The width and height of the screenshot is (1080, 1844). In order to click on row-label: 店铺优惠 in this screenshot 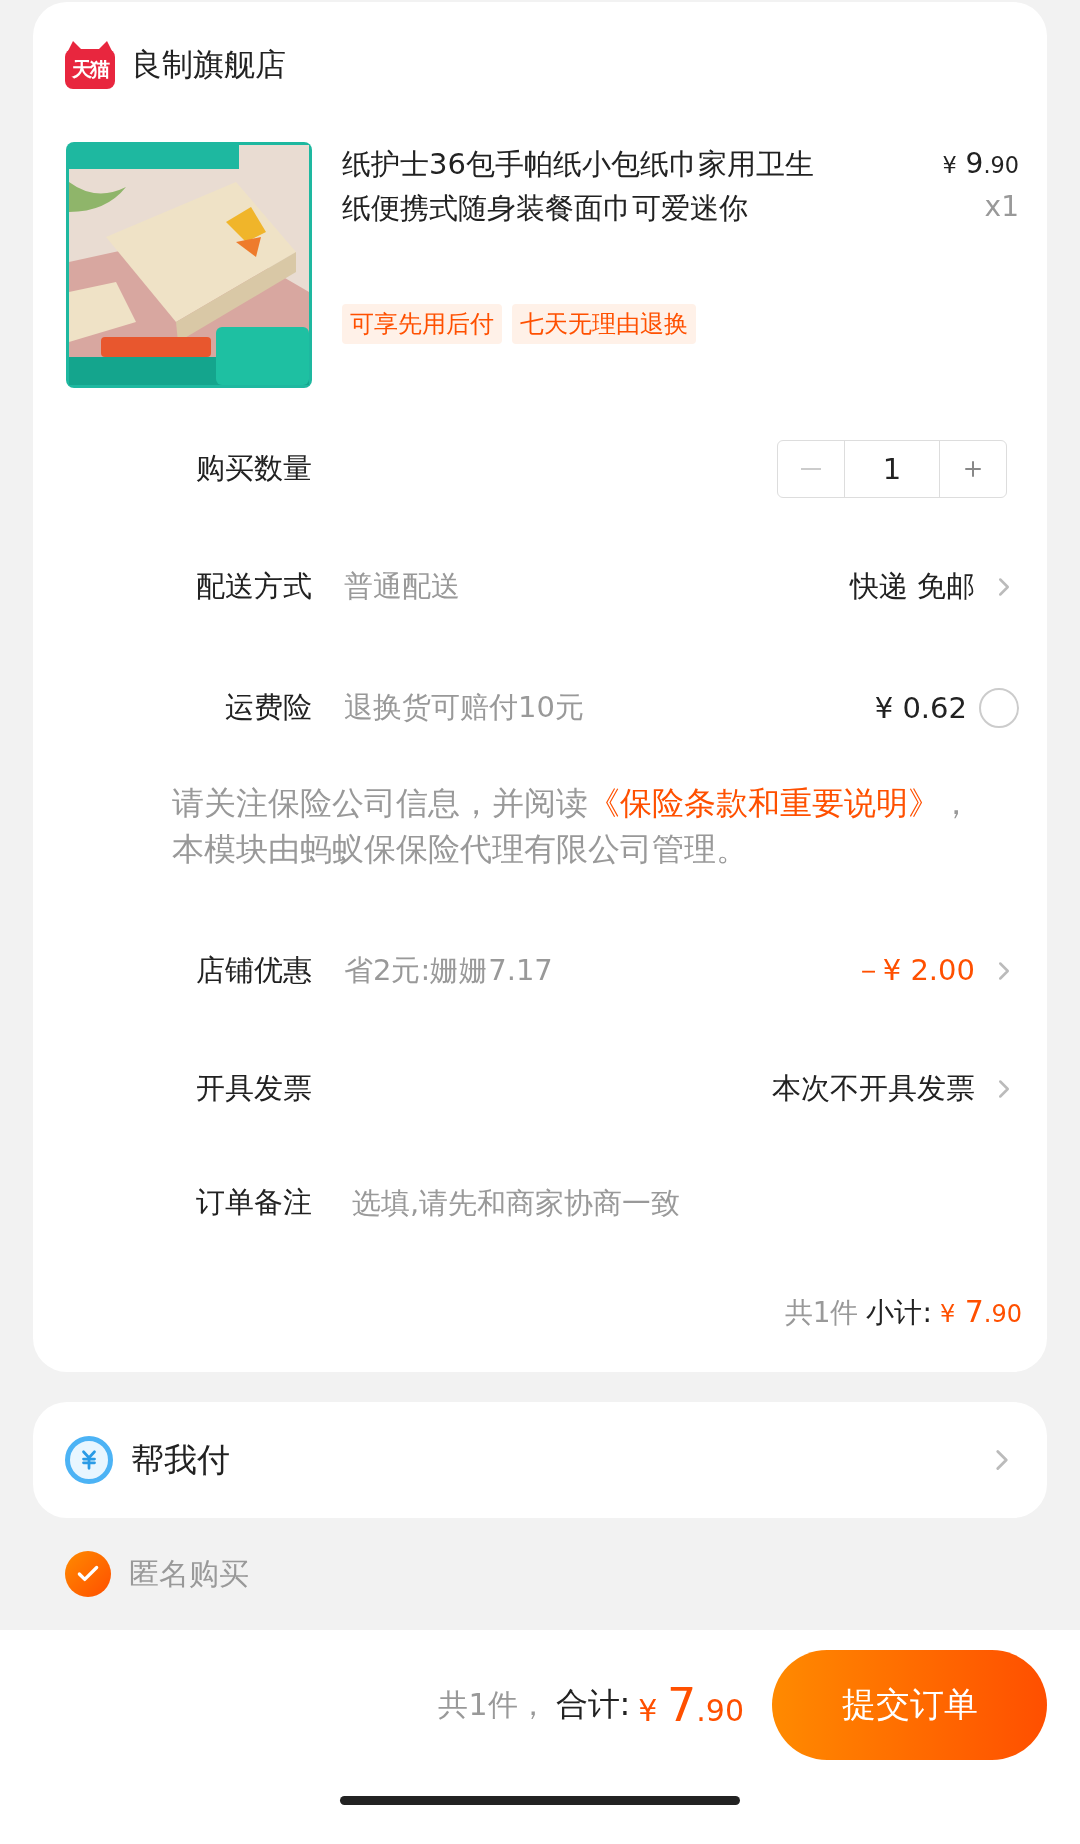, I will do `click(253, 970)`.